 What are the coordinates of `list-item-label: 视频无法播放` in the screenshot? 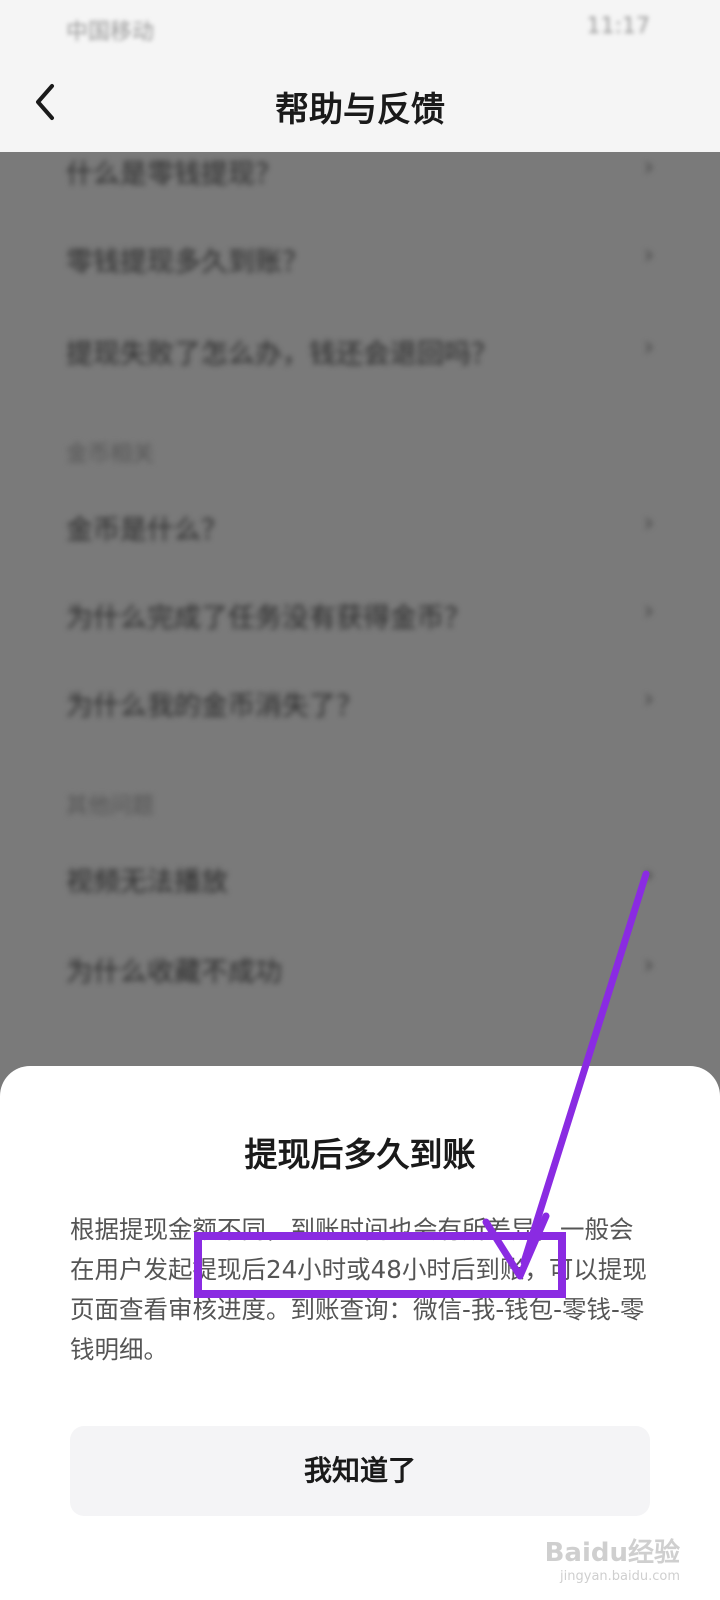 It's located at (147, 882).